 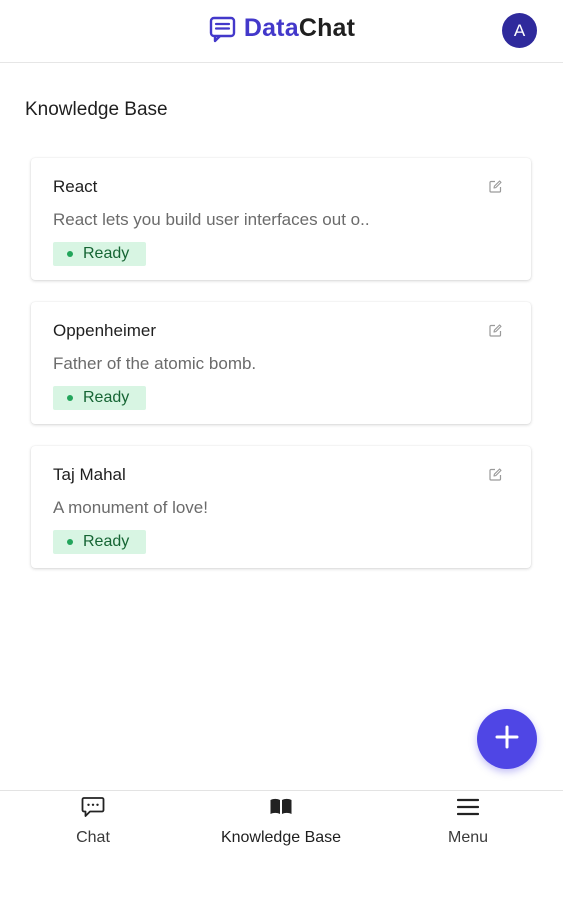 I want to click on top-app-bar: DataChat A, so click(x=281, y=31).